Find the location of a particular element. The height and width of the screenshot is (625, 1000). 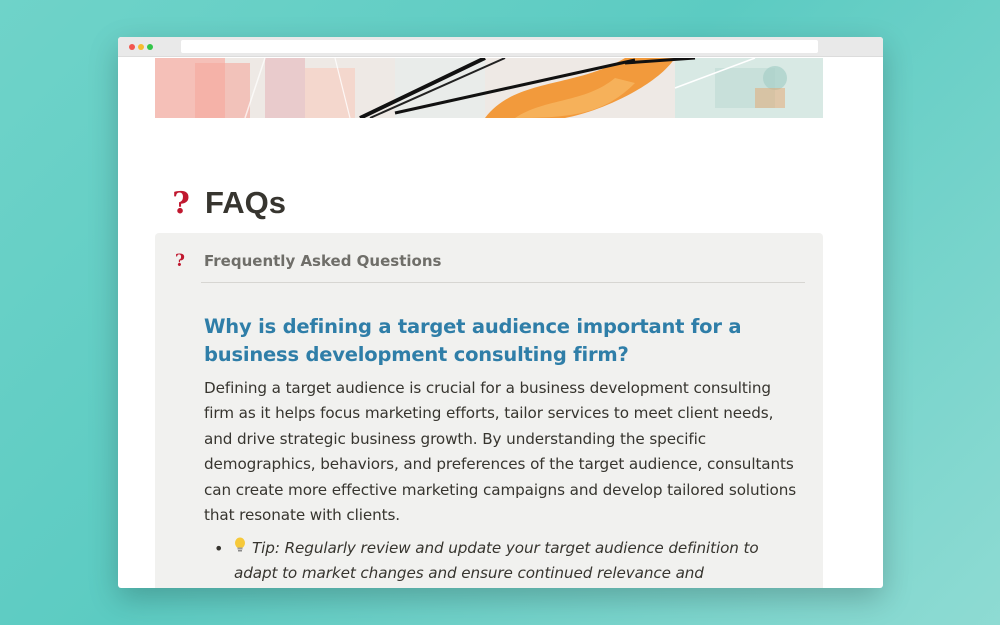

cover-artwork is located at coordinates (489, 88).